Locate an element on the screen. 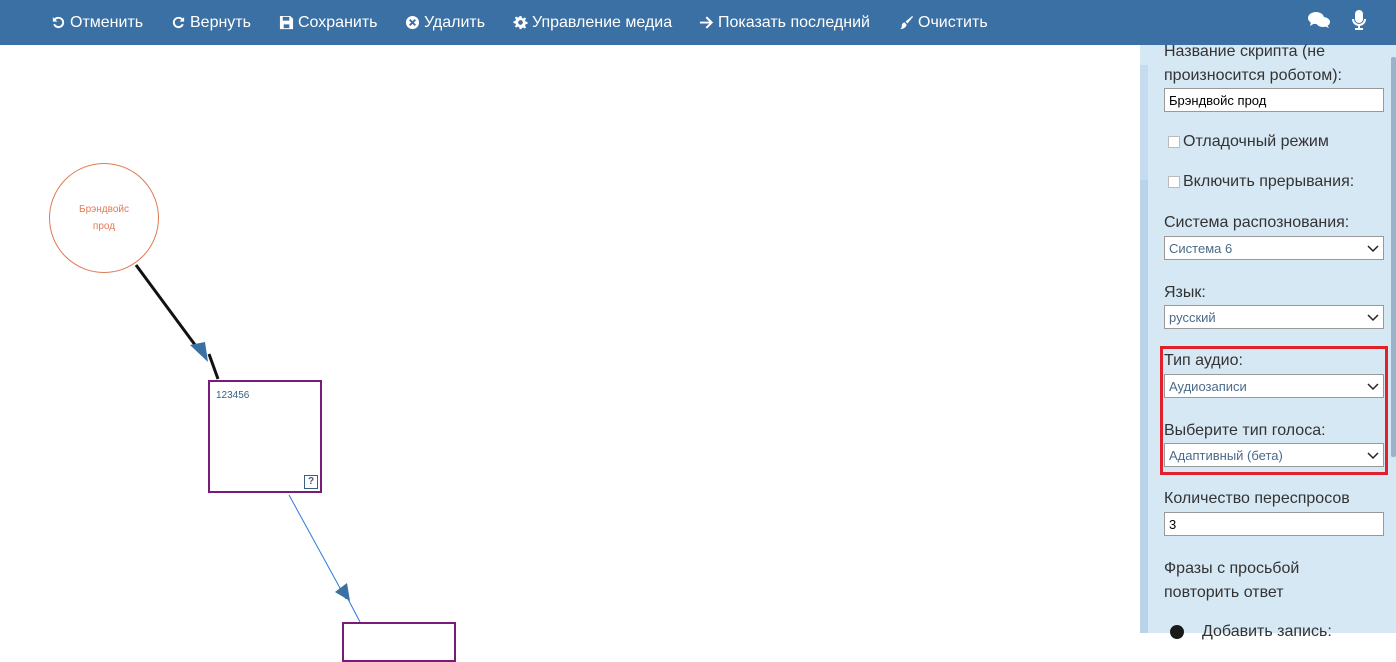  redo-icon is located at coordinates (178, 23).